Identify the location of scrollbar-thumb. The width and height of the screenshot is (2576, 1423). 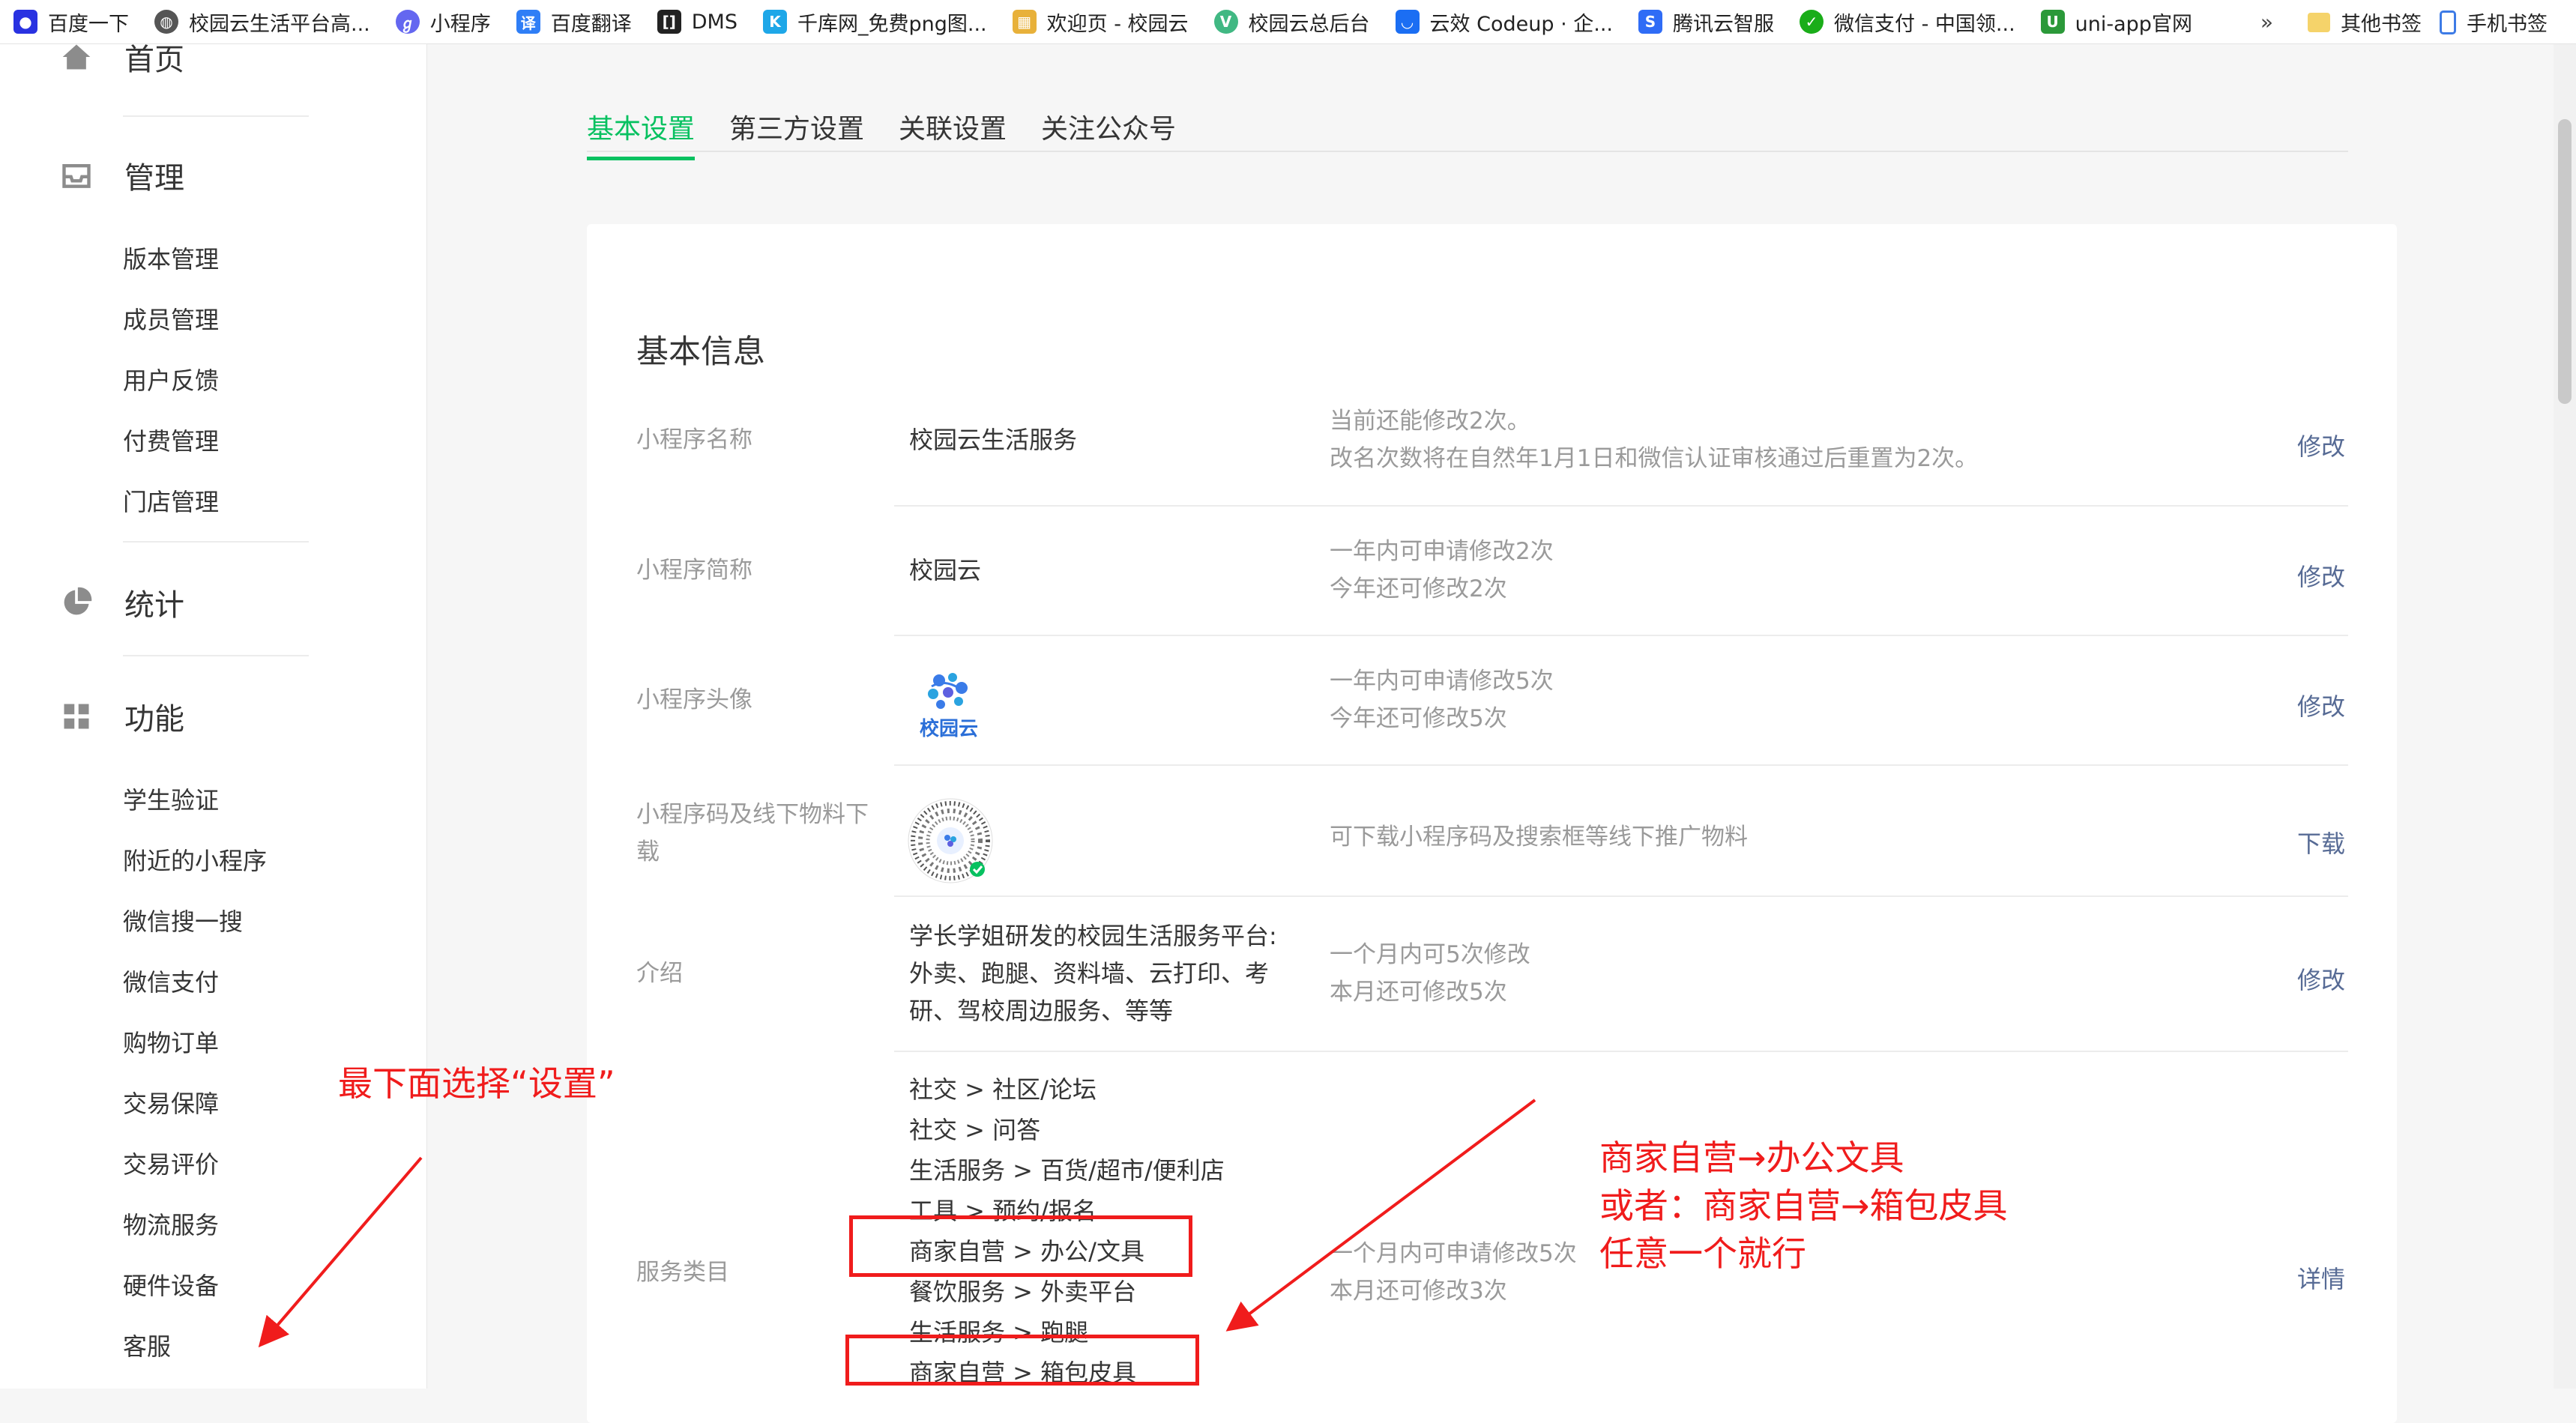
(2565, 261).